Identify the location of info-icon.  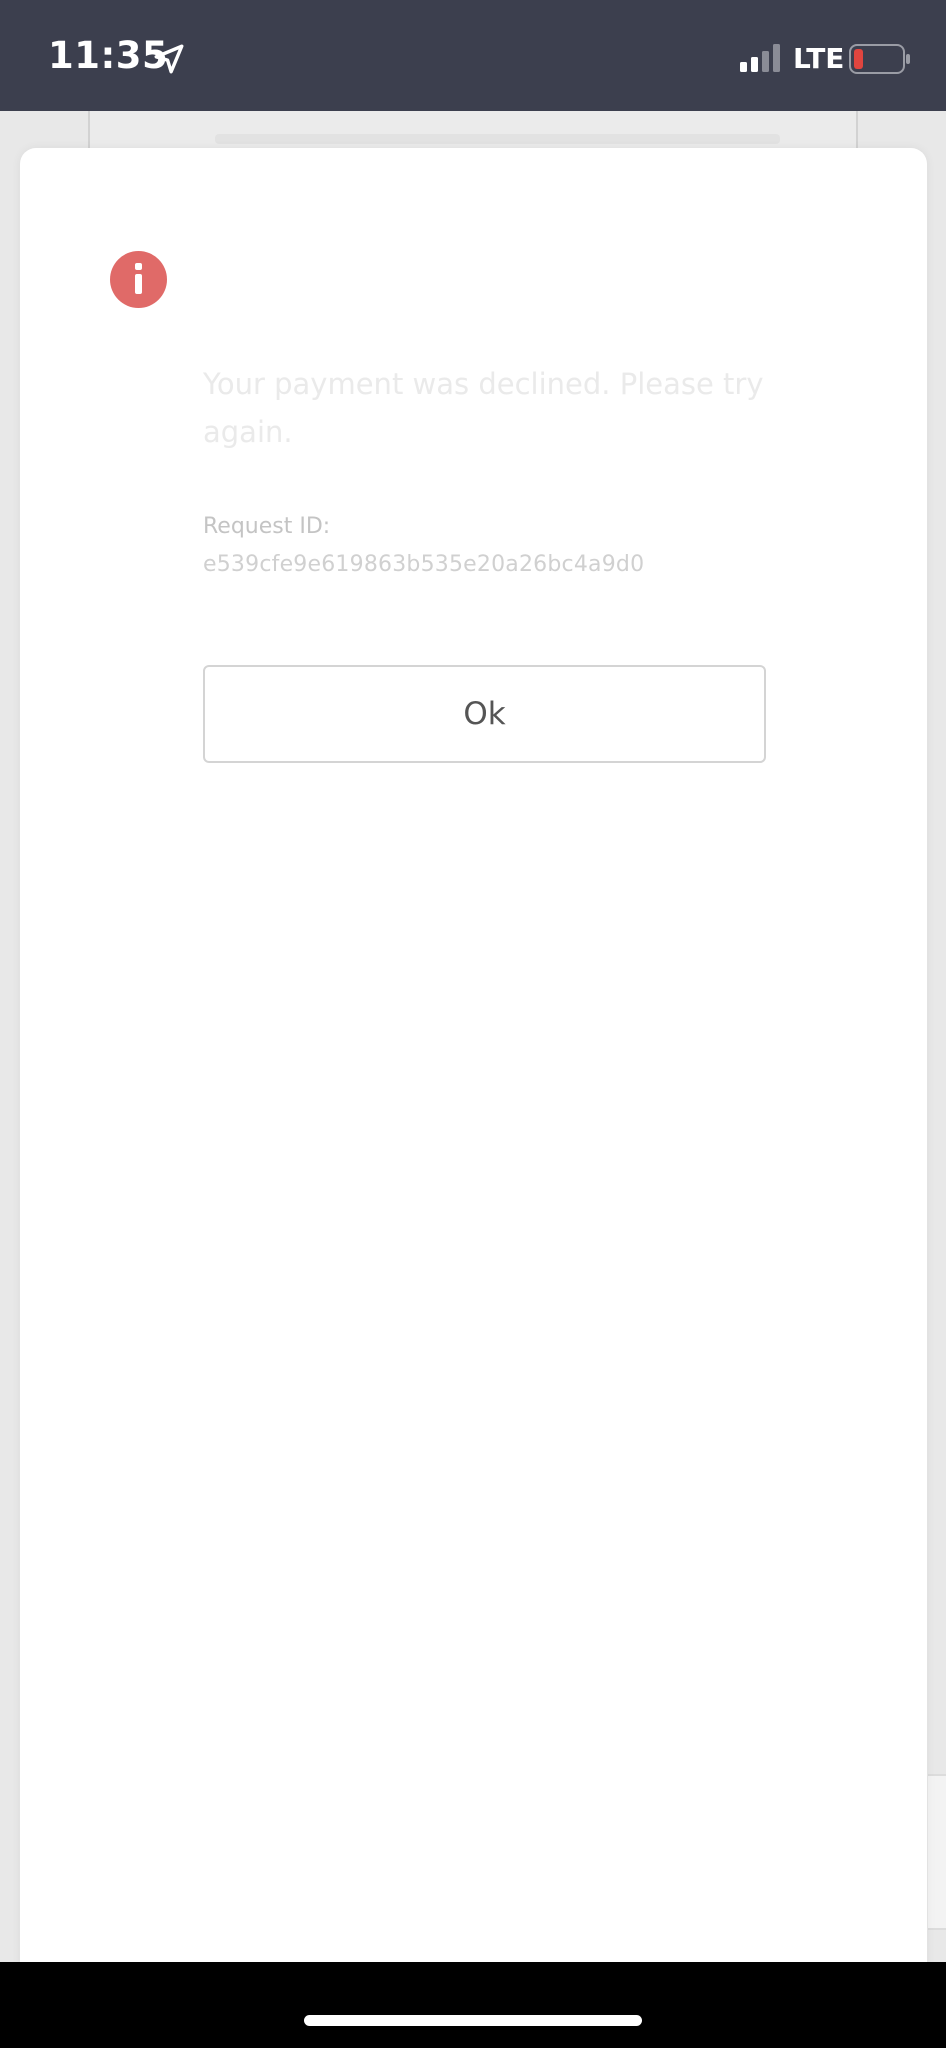
(138, 279).